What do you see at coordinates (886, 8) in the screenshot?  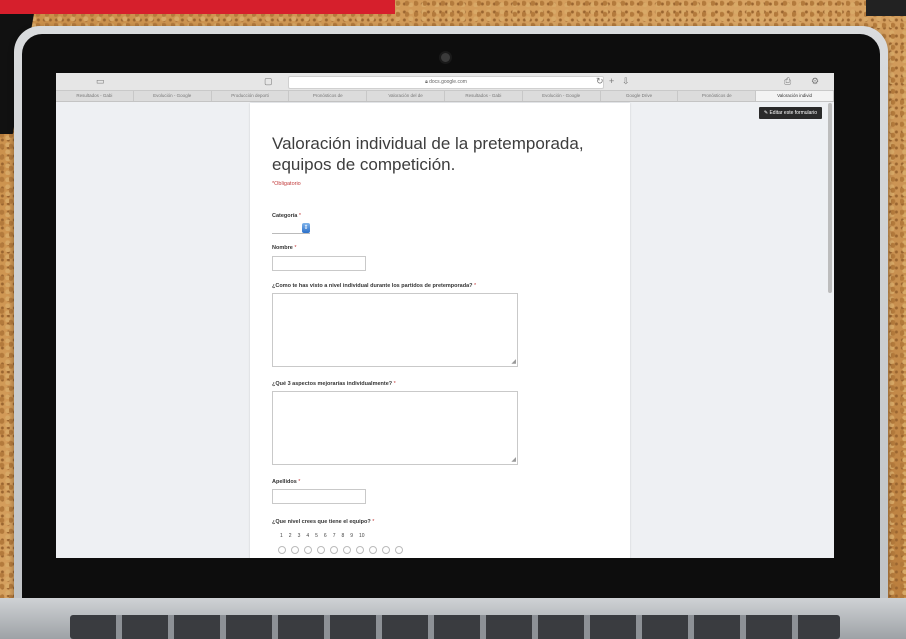 I see `dark-corner-strip` at bounding box center [886, 8].